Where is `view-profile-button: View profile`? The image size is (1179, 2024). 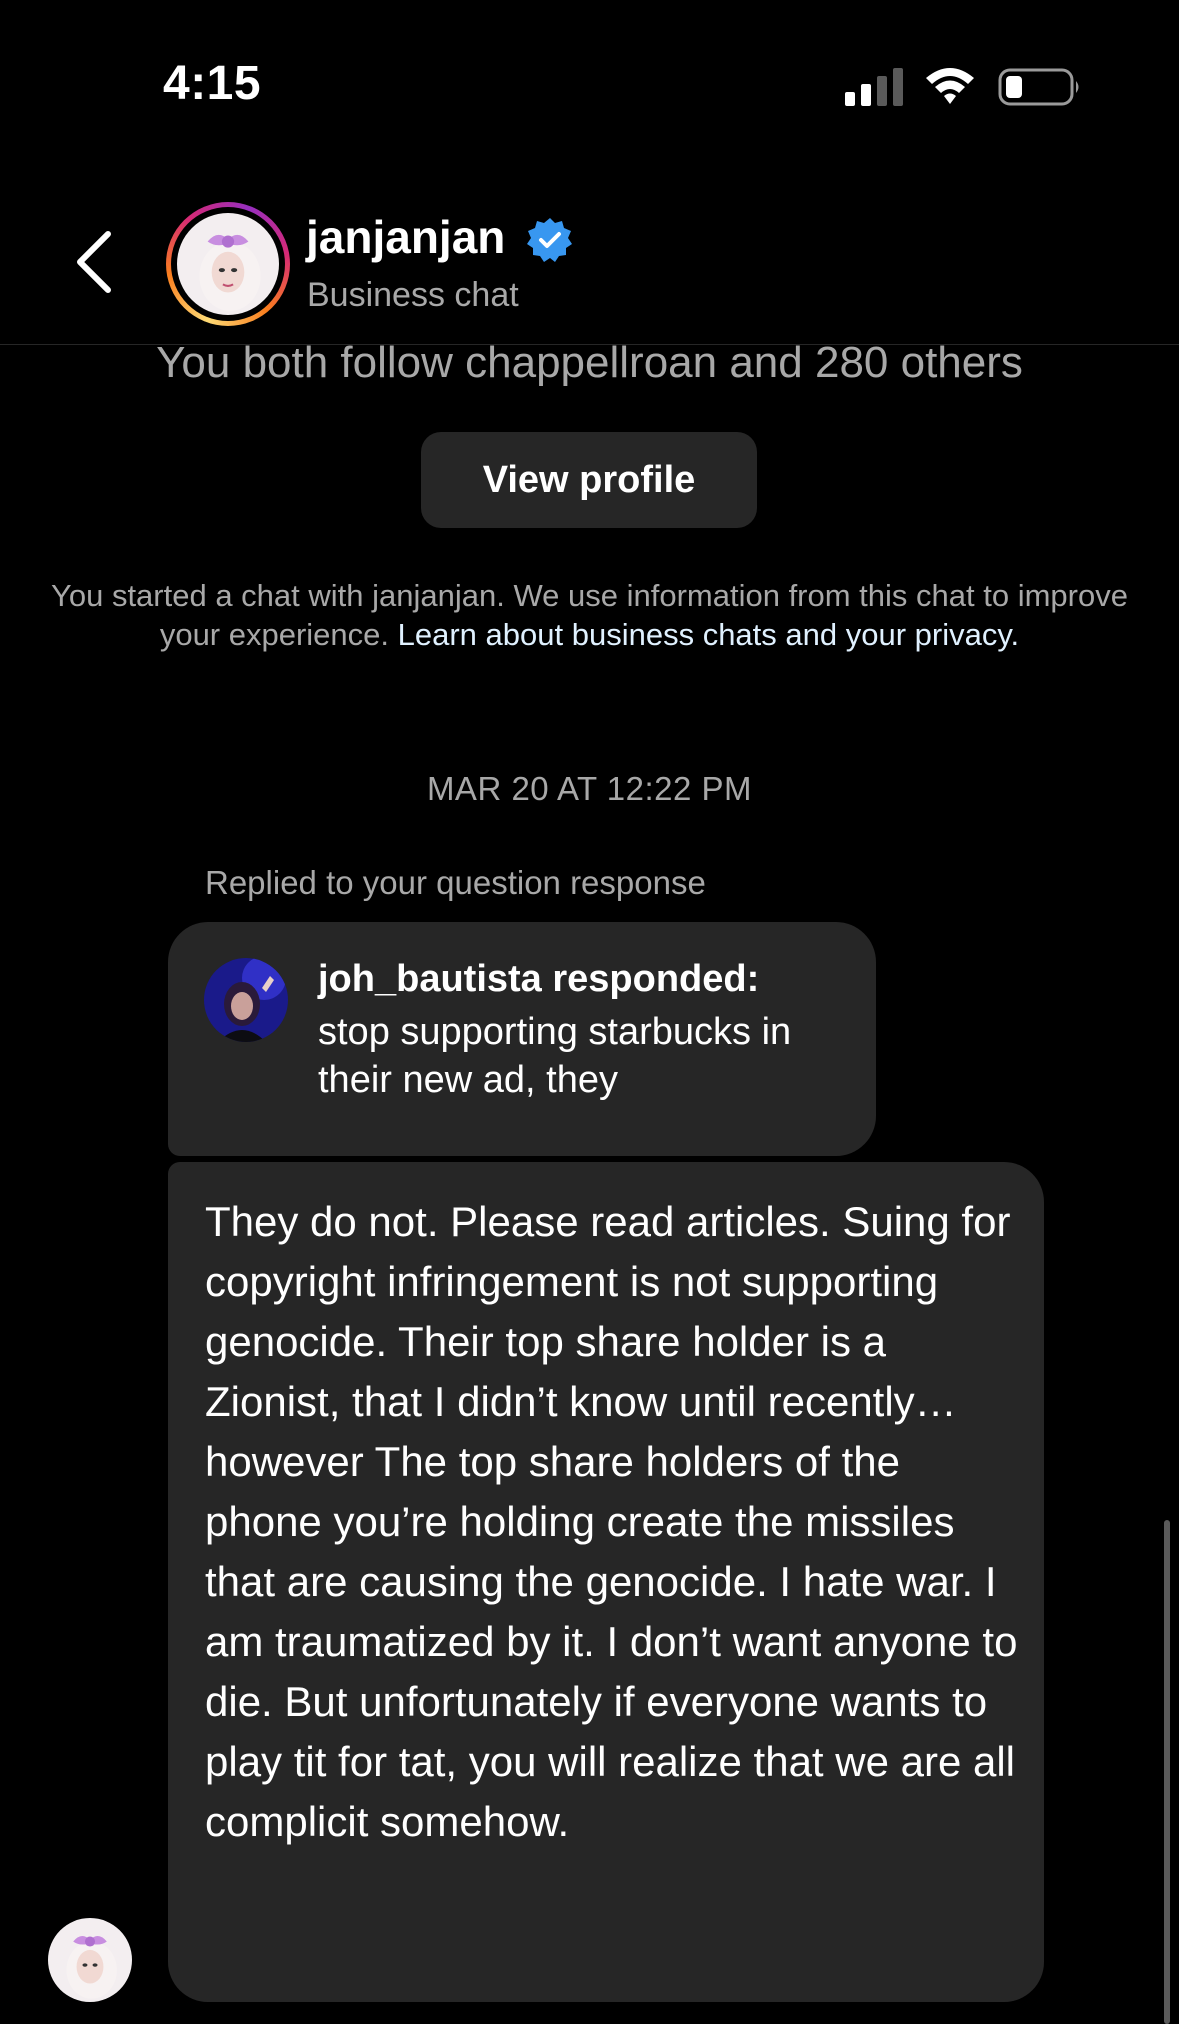
view-profile-button: View profile is located at coordinates (589, 480).